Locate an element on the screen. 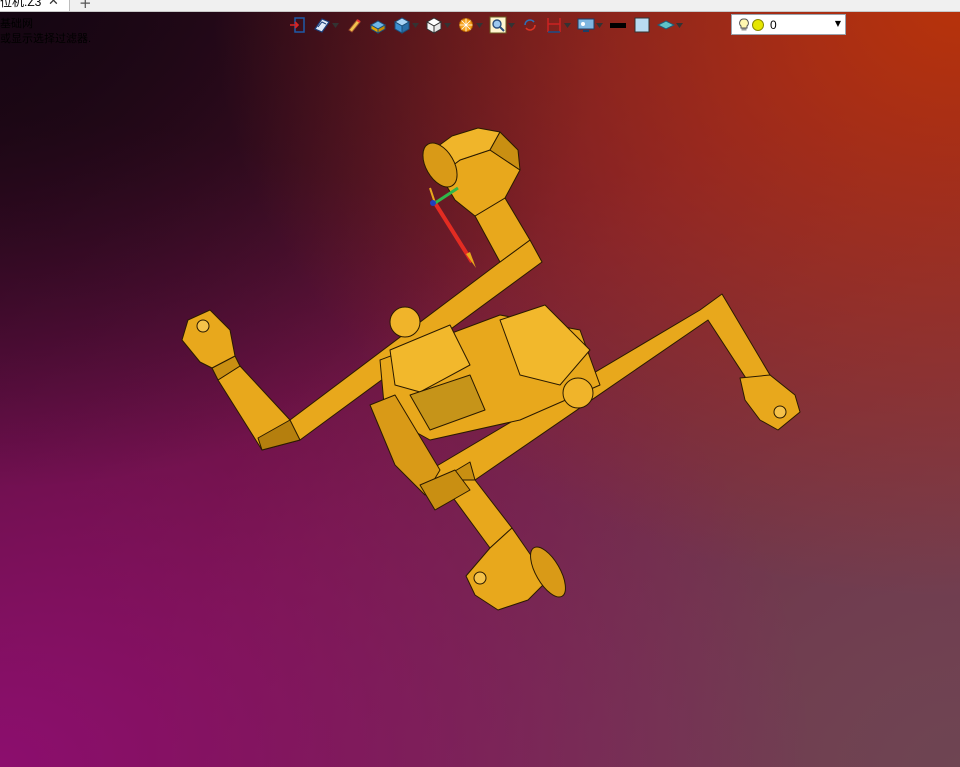 This screenshot has width=960, height=767. pencil-button is located at coordinates (354, 25).